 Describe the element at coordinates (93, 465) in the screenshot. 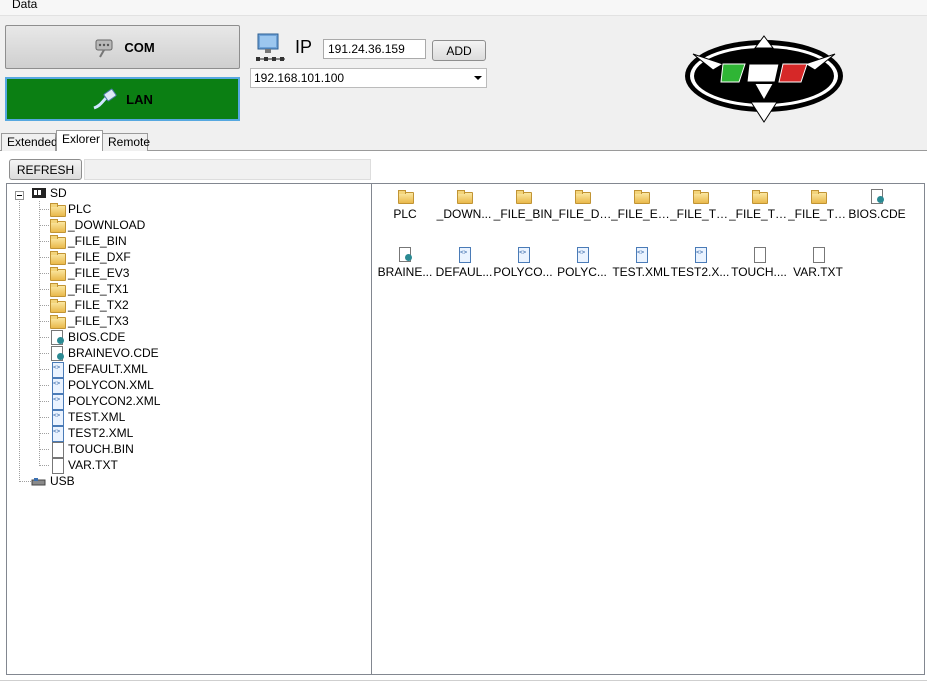

I see `tree-node-label: VAR.TXT` at that location.